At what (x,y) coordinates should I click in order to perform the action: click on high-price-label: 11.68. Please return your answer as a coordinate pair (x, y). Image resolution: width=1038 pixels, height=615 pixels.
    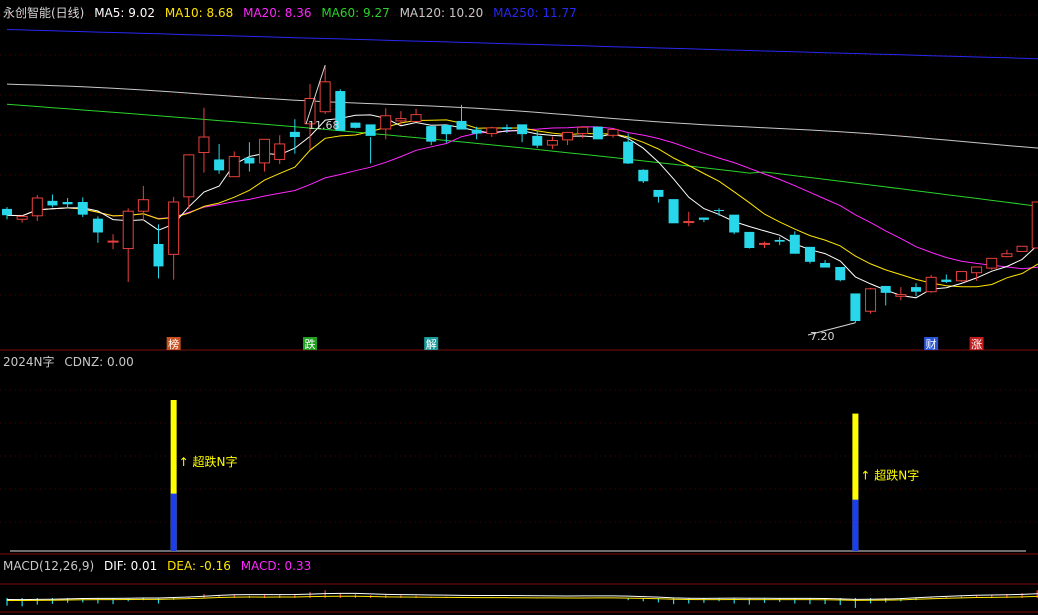
    Looking at the image, I should click on (324, 125).